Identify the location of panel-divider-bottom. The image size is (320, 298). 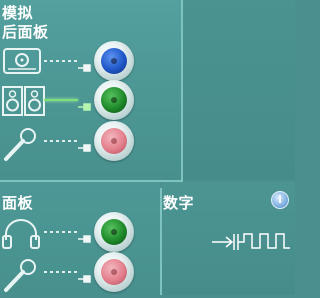
(161, 241).